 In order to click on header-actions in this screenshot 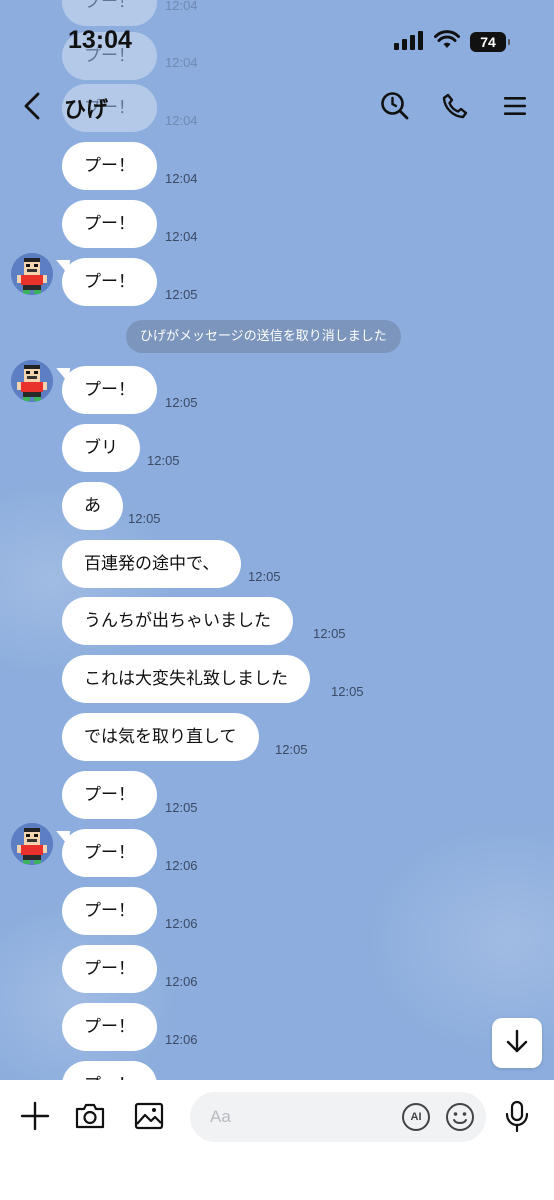, I will do `click(455, 108)`.